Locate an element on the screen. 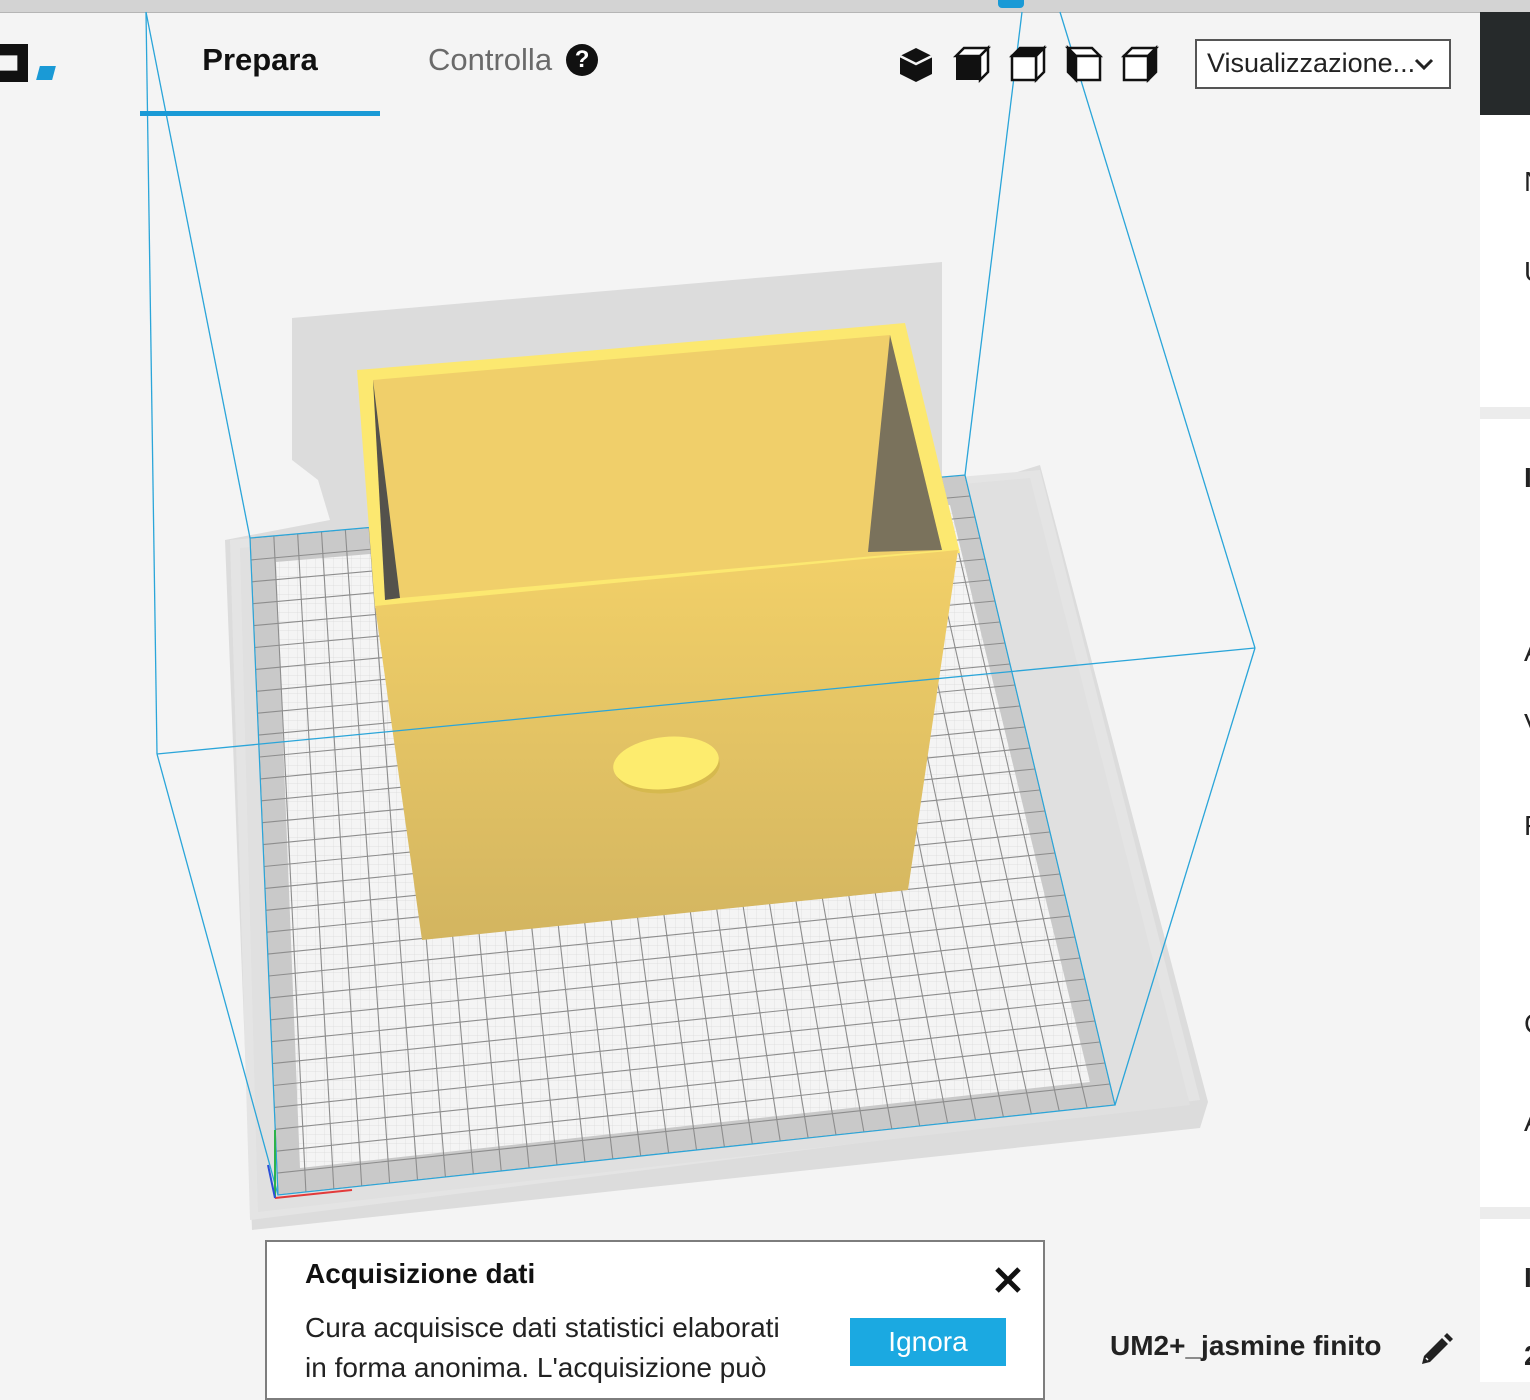  side-panel-text: N is located at coordinates (1527, 182).